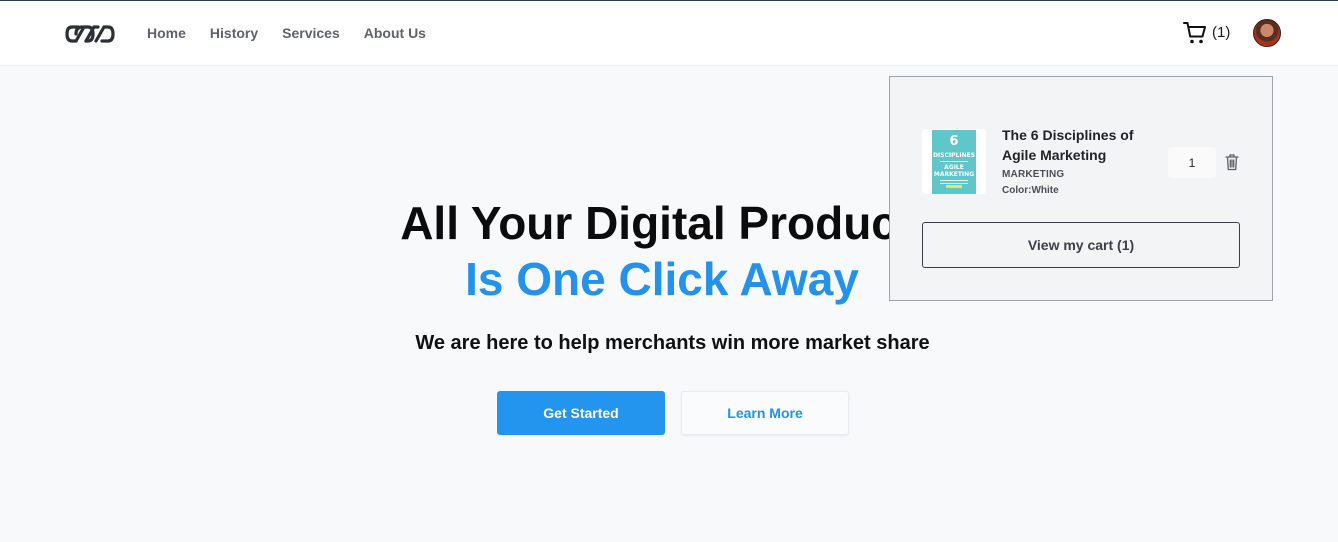 The image size is (1338, 542). What do you see at coordinates (581, 413) in the screenshot?
I see `get-started-button: Get Started` at bounding box center [581, 413].